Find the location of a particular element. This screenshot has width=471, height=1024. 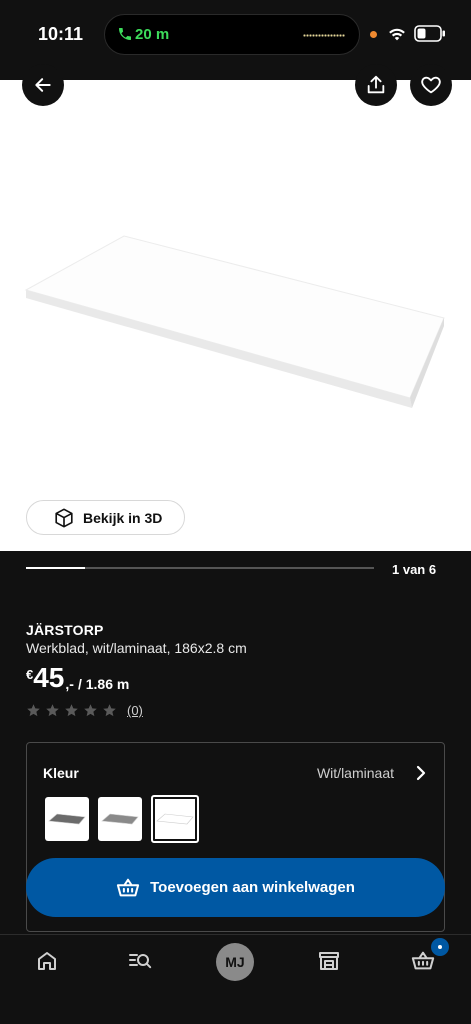

add-to-cart-label: Toevoegen aan winkelwagen is located at coordinates (252, 887).